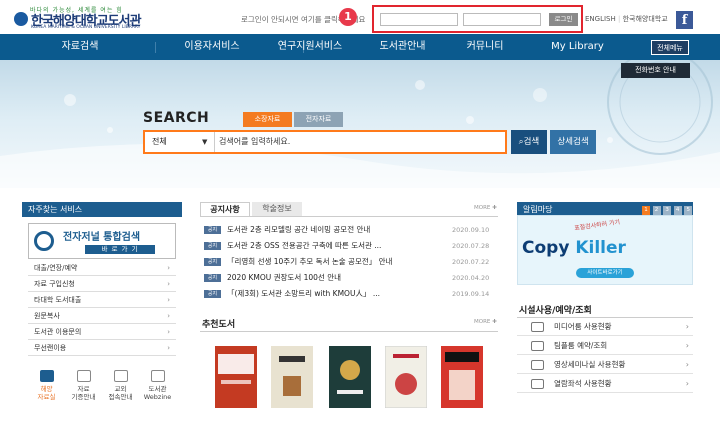  I want to click on service-item-copy: 원문복사 ›, so click(102, 316).